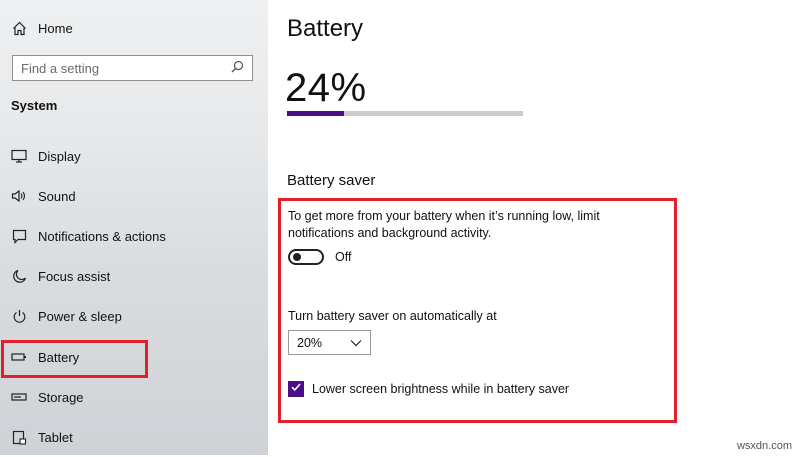  Describe the element at coordinates (57, 196) in the screenshot. I see `sidebar-item-label: Sound` at that location.